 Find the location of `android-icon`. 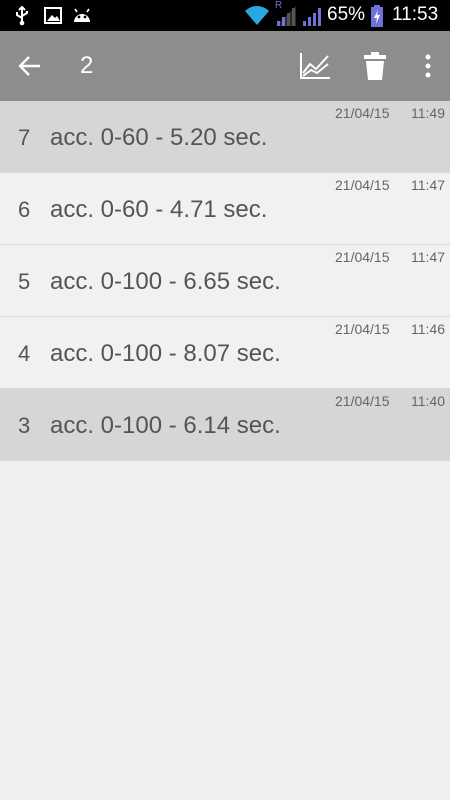

android-icon is located at coordinates (82, 18).